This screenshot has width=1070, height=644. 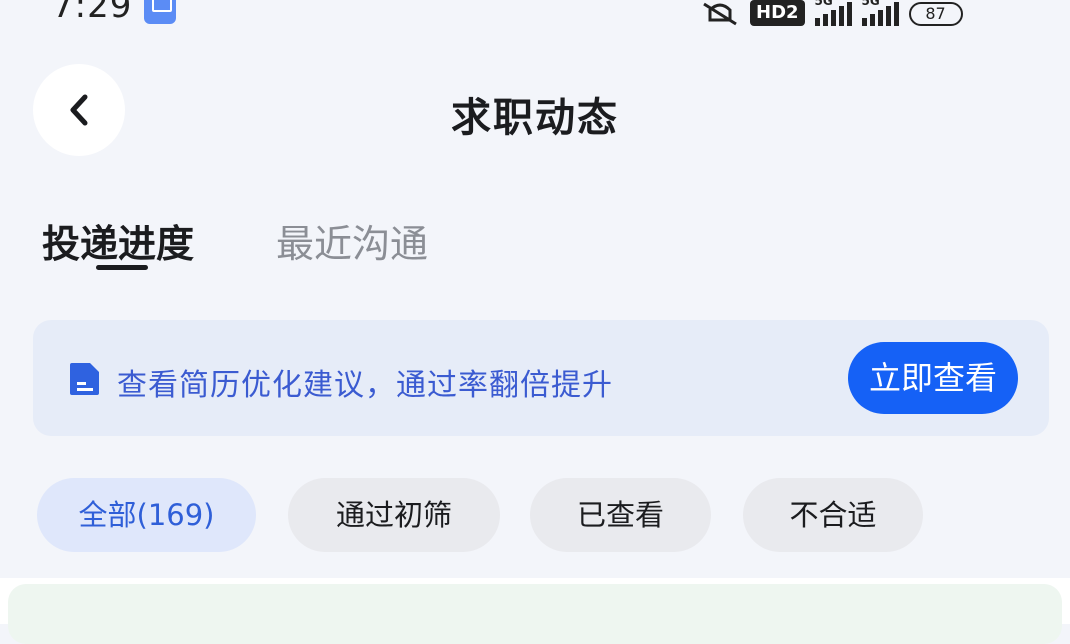 I want to click on filter-chip-all: 全部(169), so click(x=146, y=515).